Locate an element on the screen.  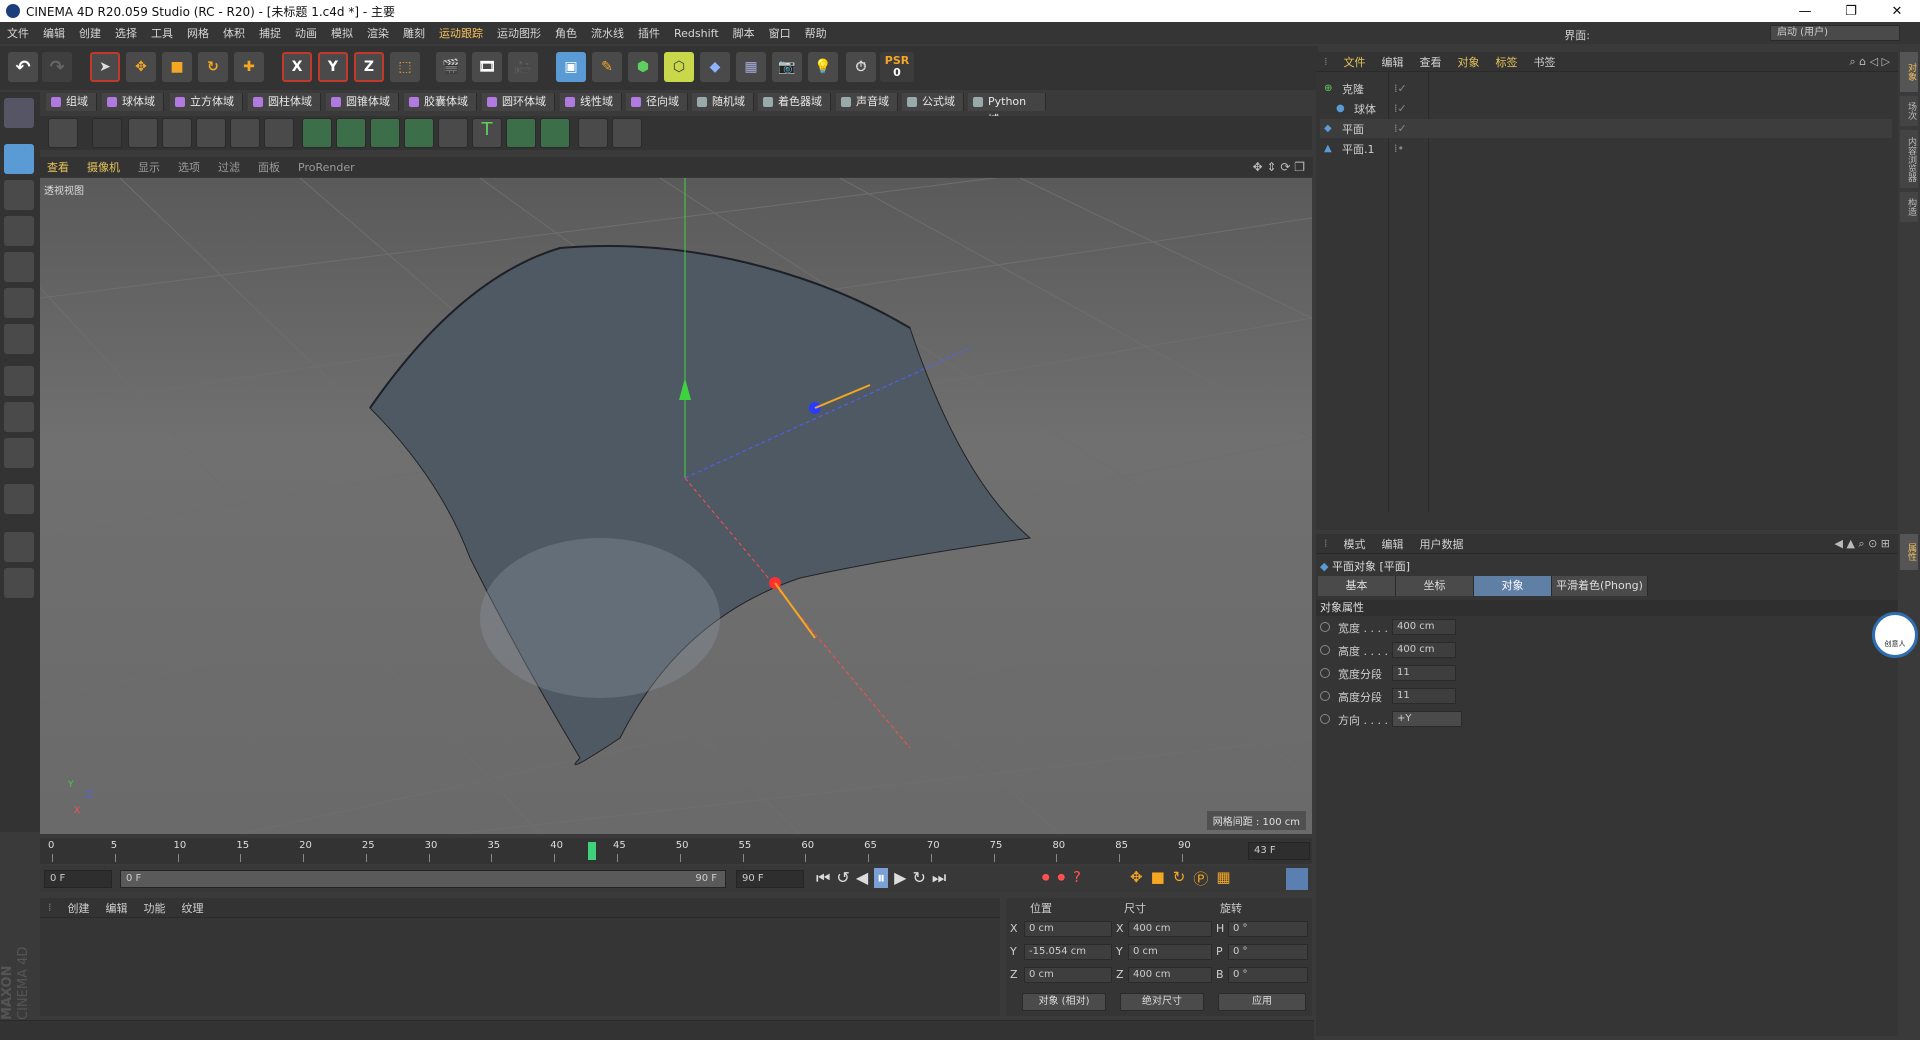
side-tab-structure: 构造 is located at coordinates (1909, 207).